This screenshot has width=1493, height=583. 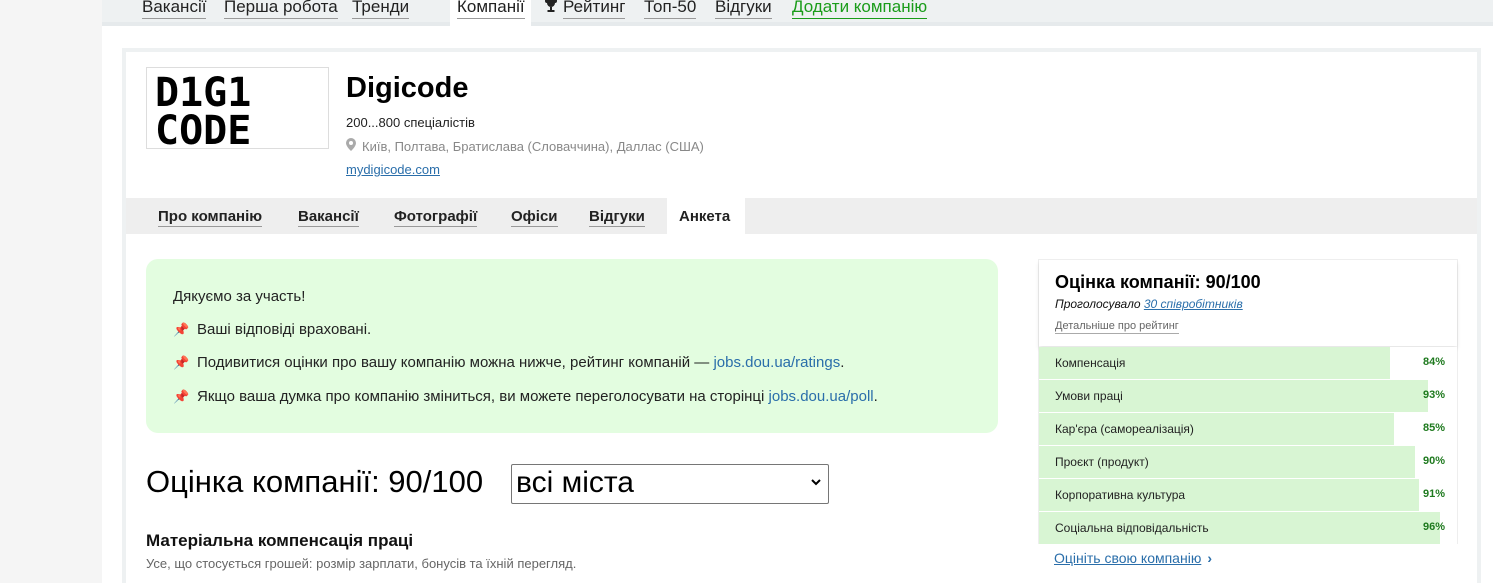 I want to click on company-name: Digicode, so click(x=407, y=88).